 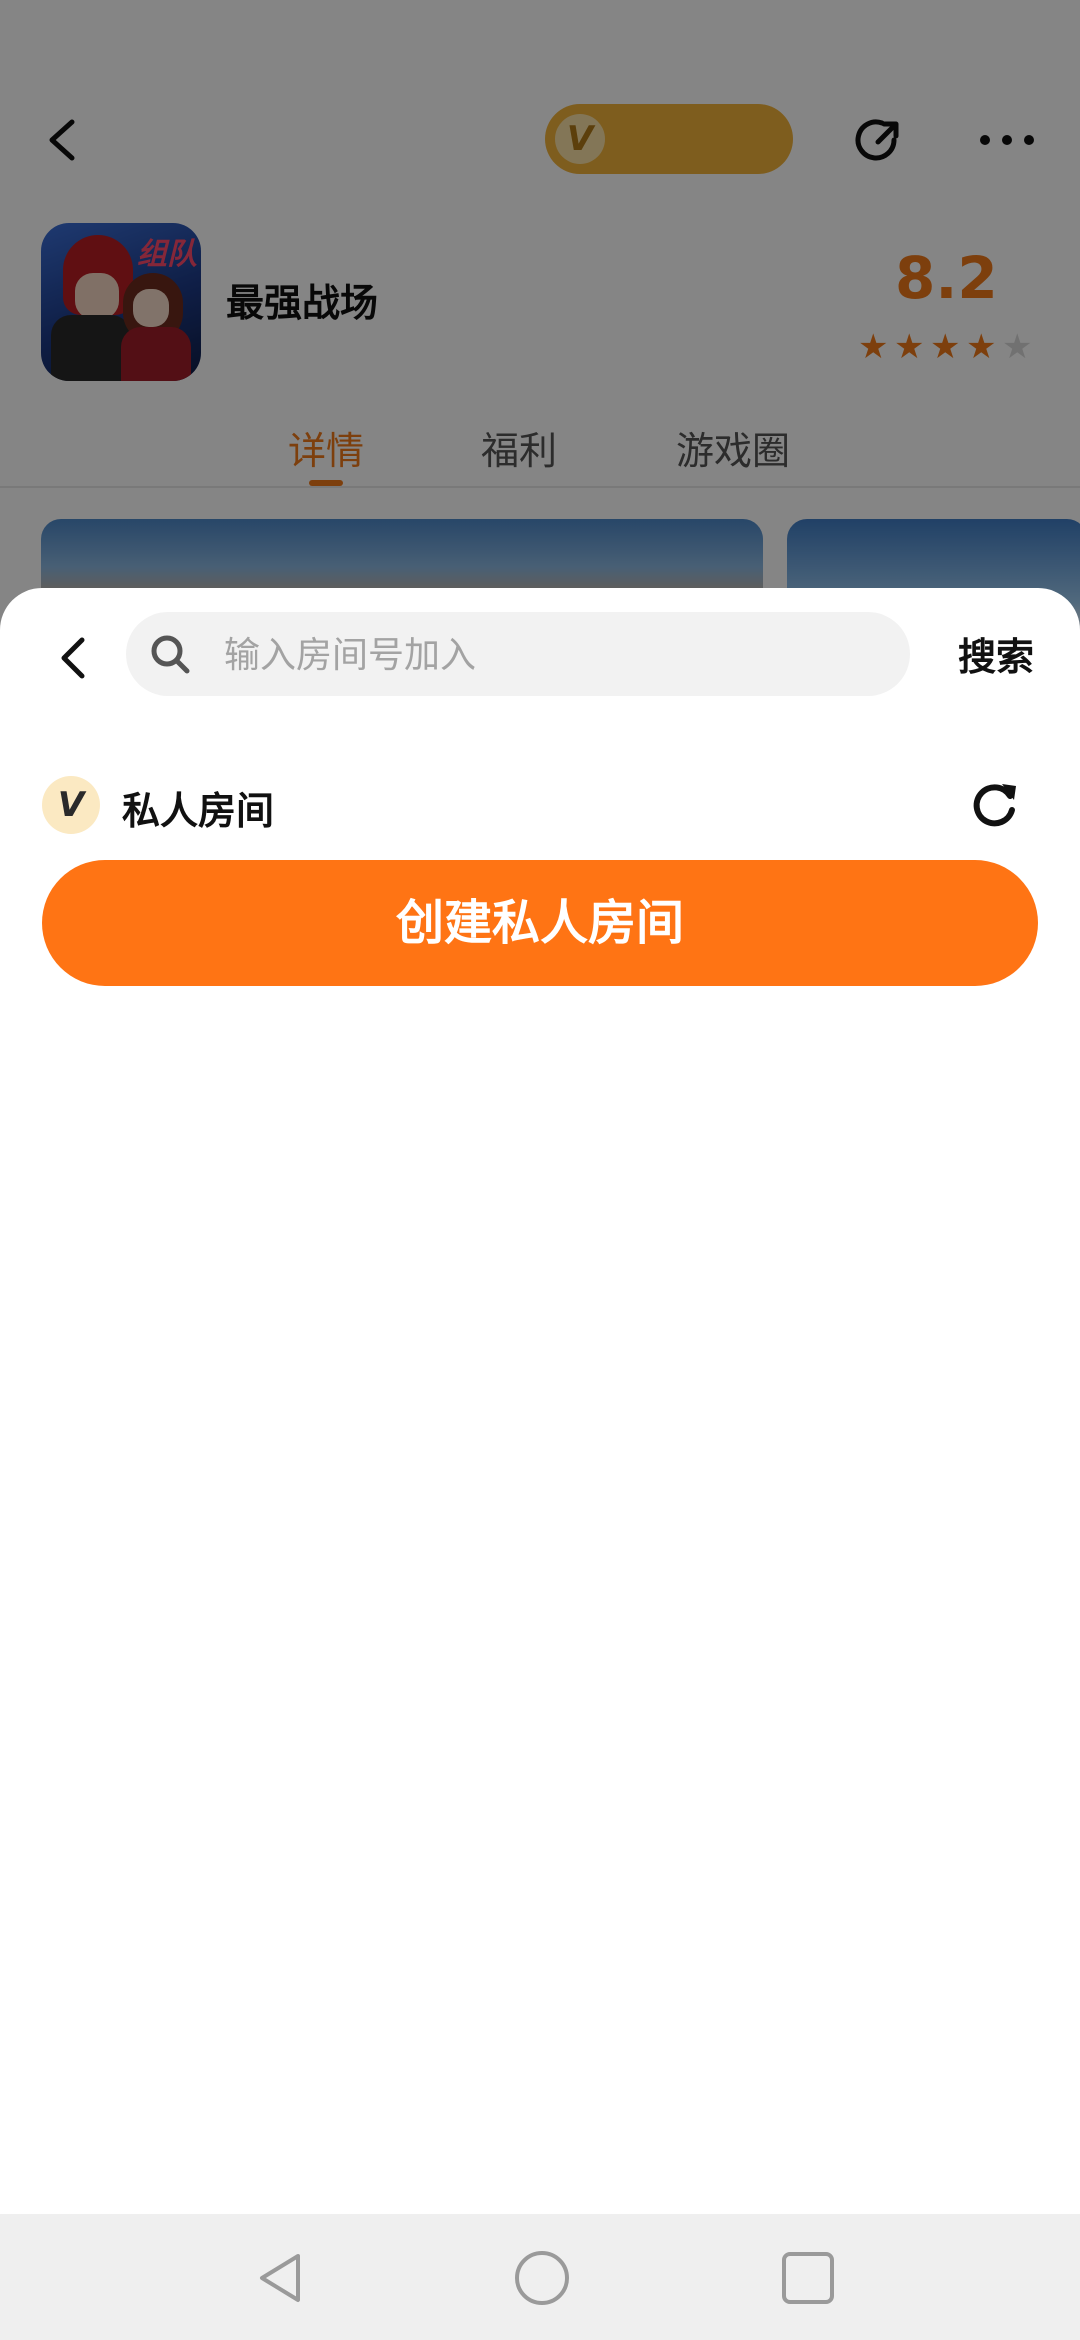 What do you see at coordinates (71, 805) in the screenshot?
I see `vip-badge-icon: V` at bounding box center [71, 805].